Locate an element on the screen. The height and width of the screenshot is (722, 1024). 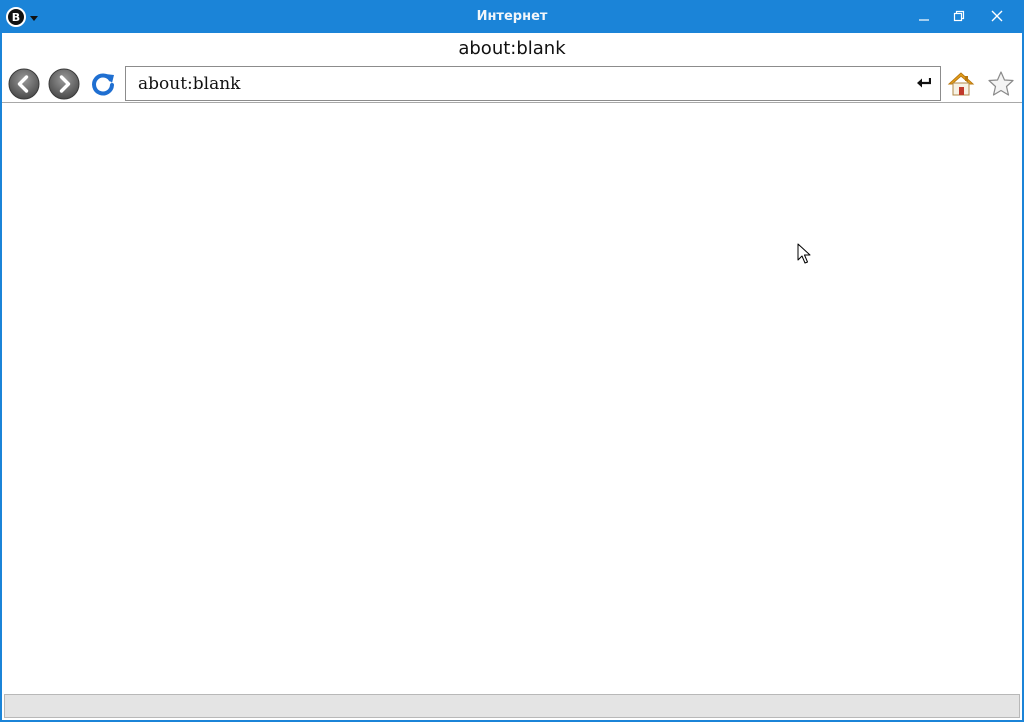
mouse-cursor-icon is located at coordinates (804, 253).